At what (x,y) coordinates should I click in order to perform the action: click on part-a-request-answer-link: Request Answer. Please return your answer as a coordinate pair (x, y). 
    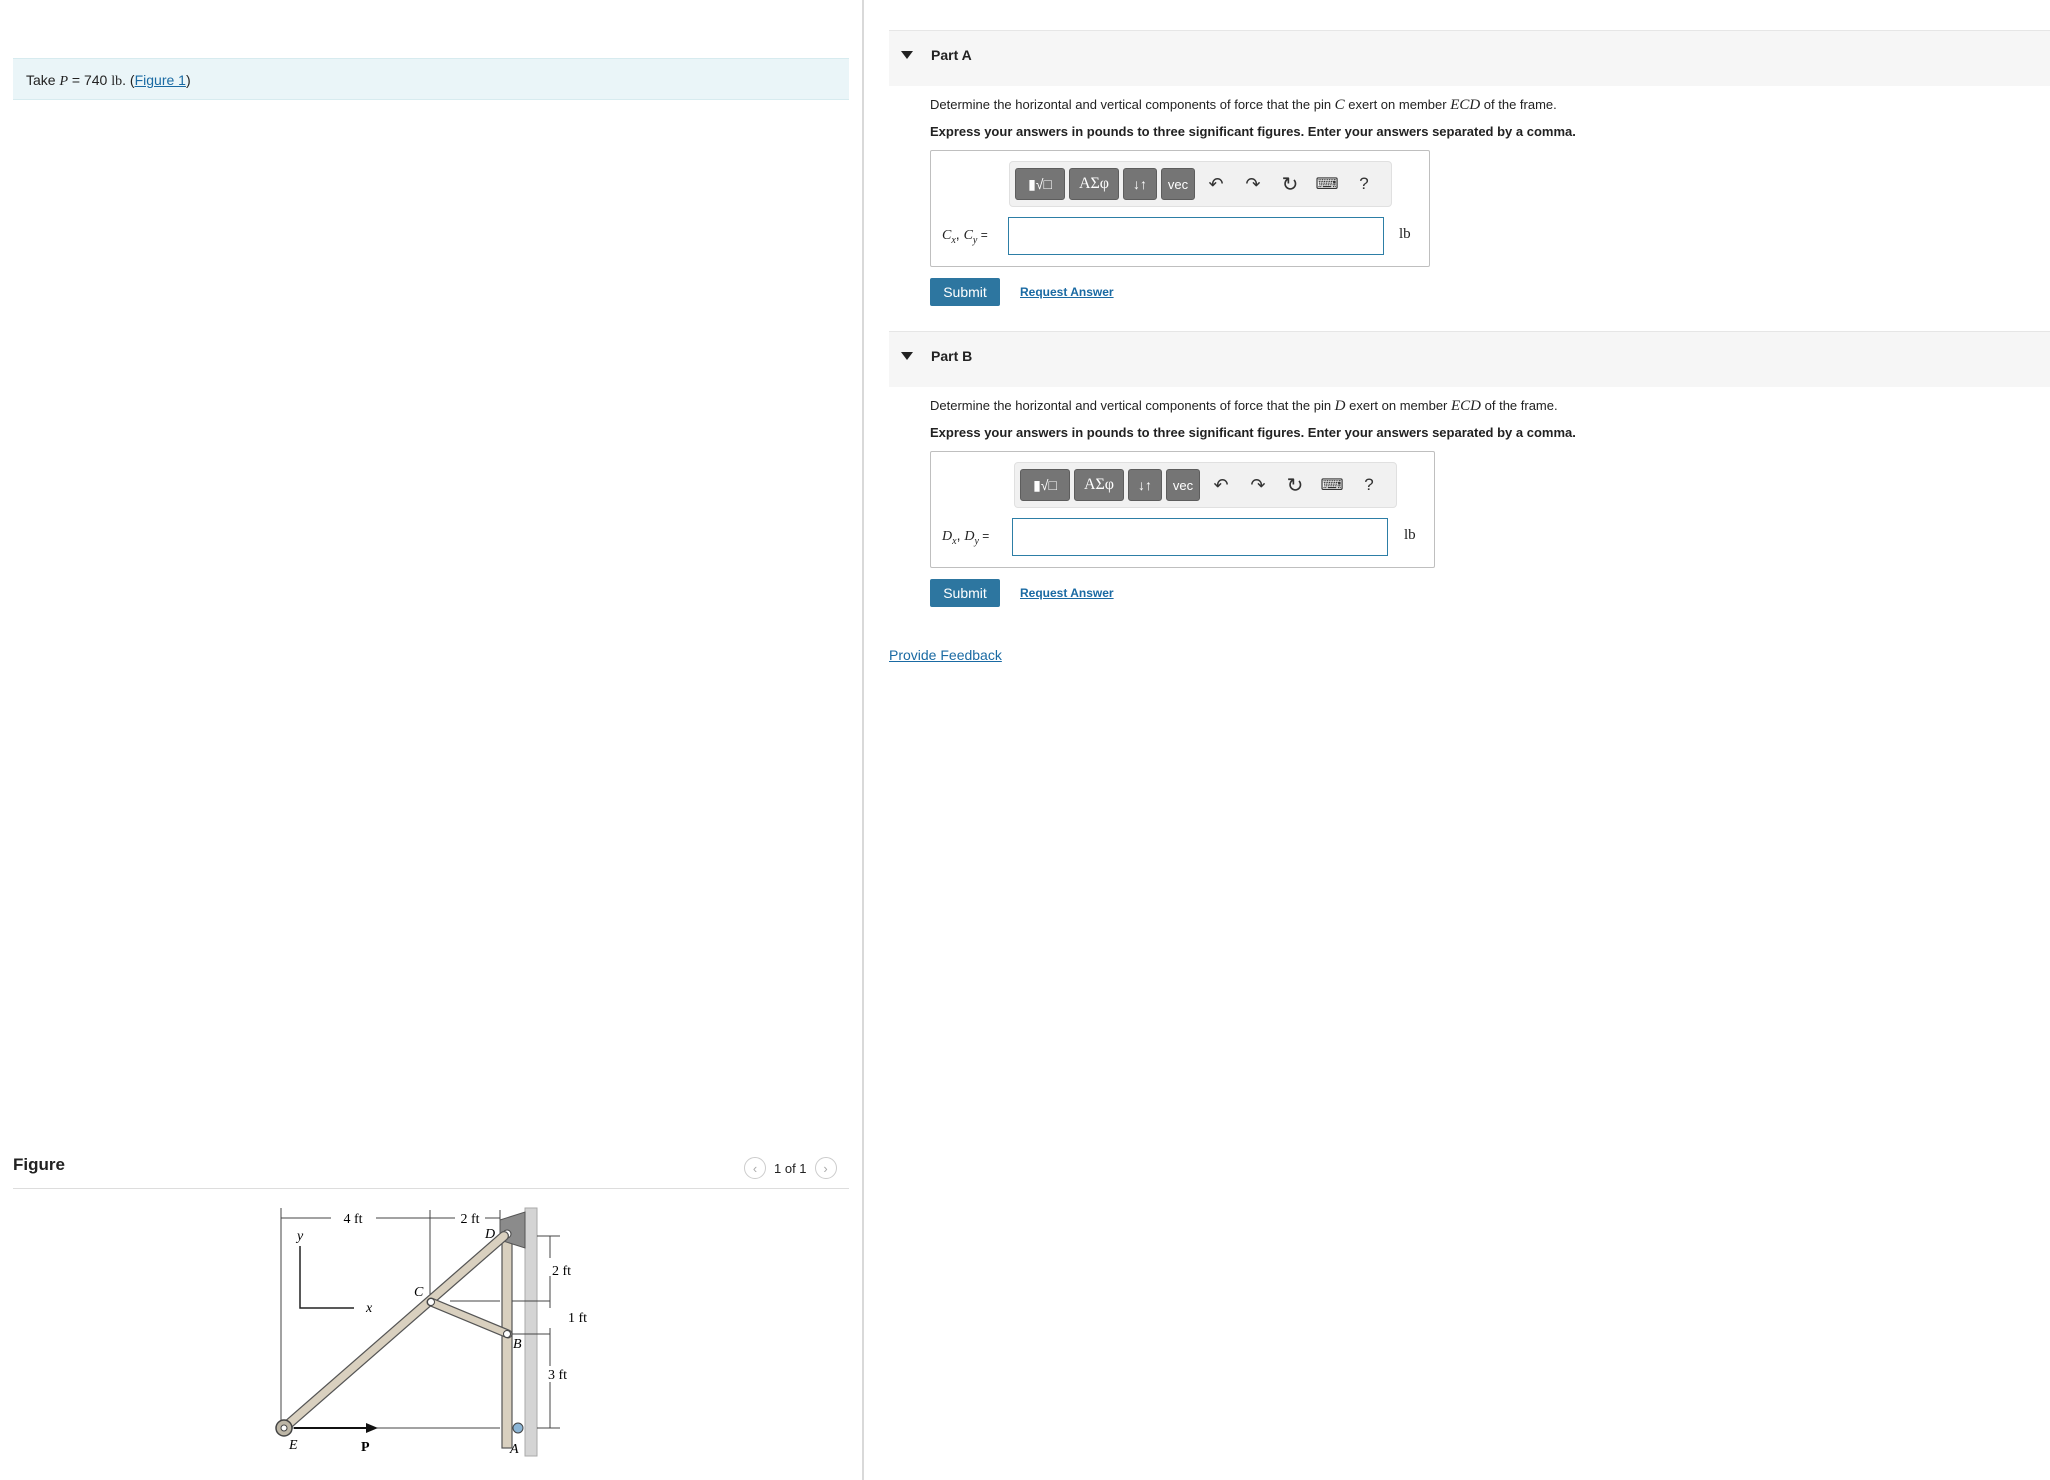
    Looking at the image, I should click on (1067, 292).